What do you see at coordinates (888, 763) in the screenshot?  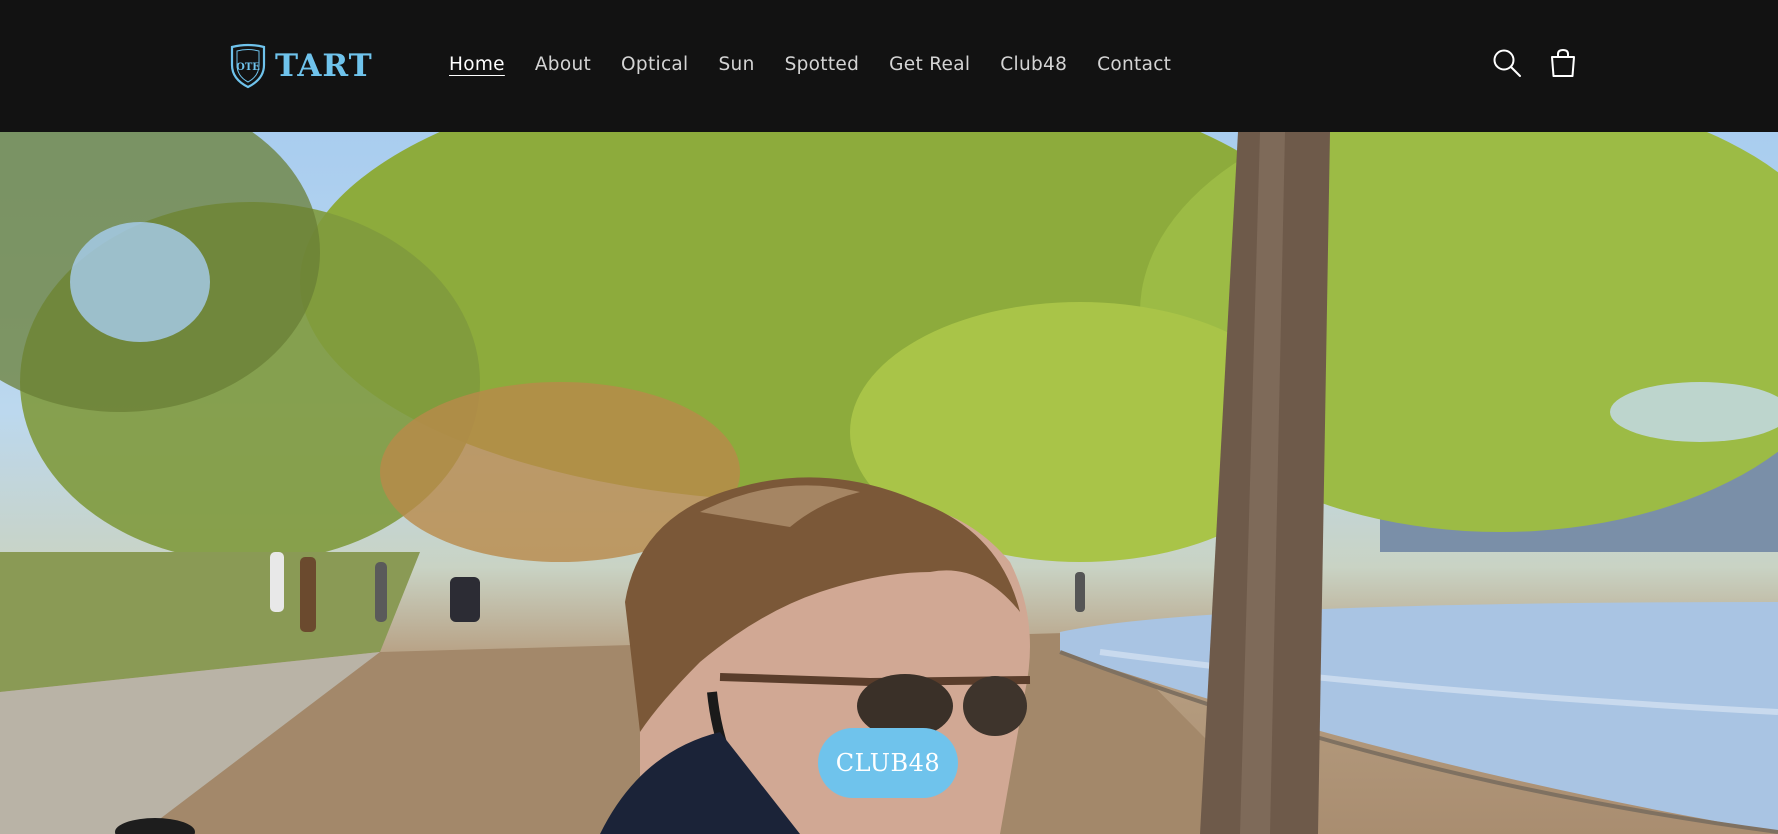 I see `club48-button: CLUB48` at bounding box center [888, 763].